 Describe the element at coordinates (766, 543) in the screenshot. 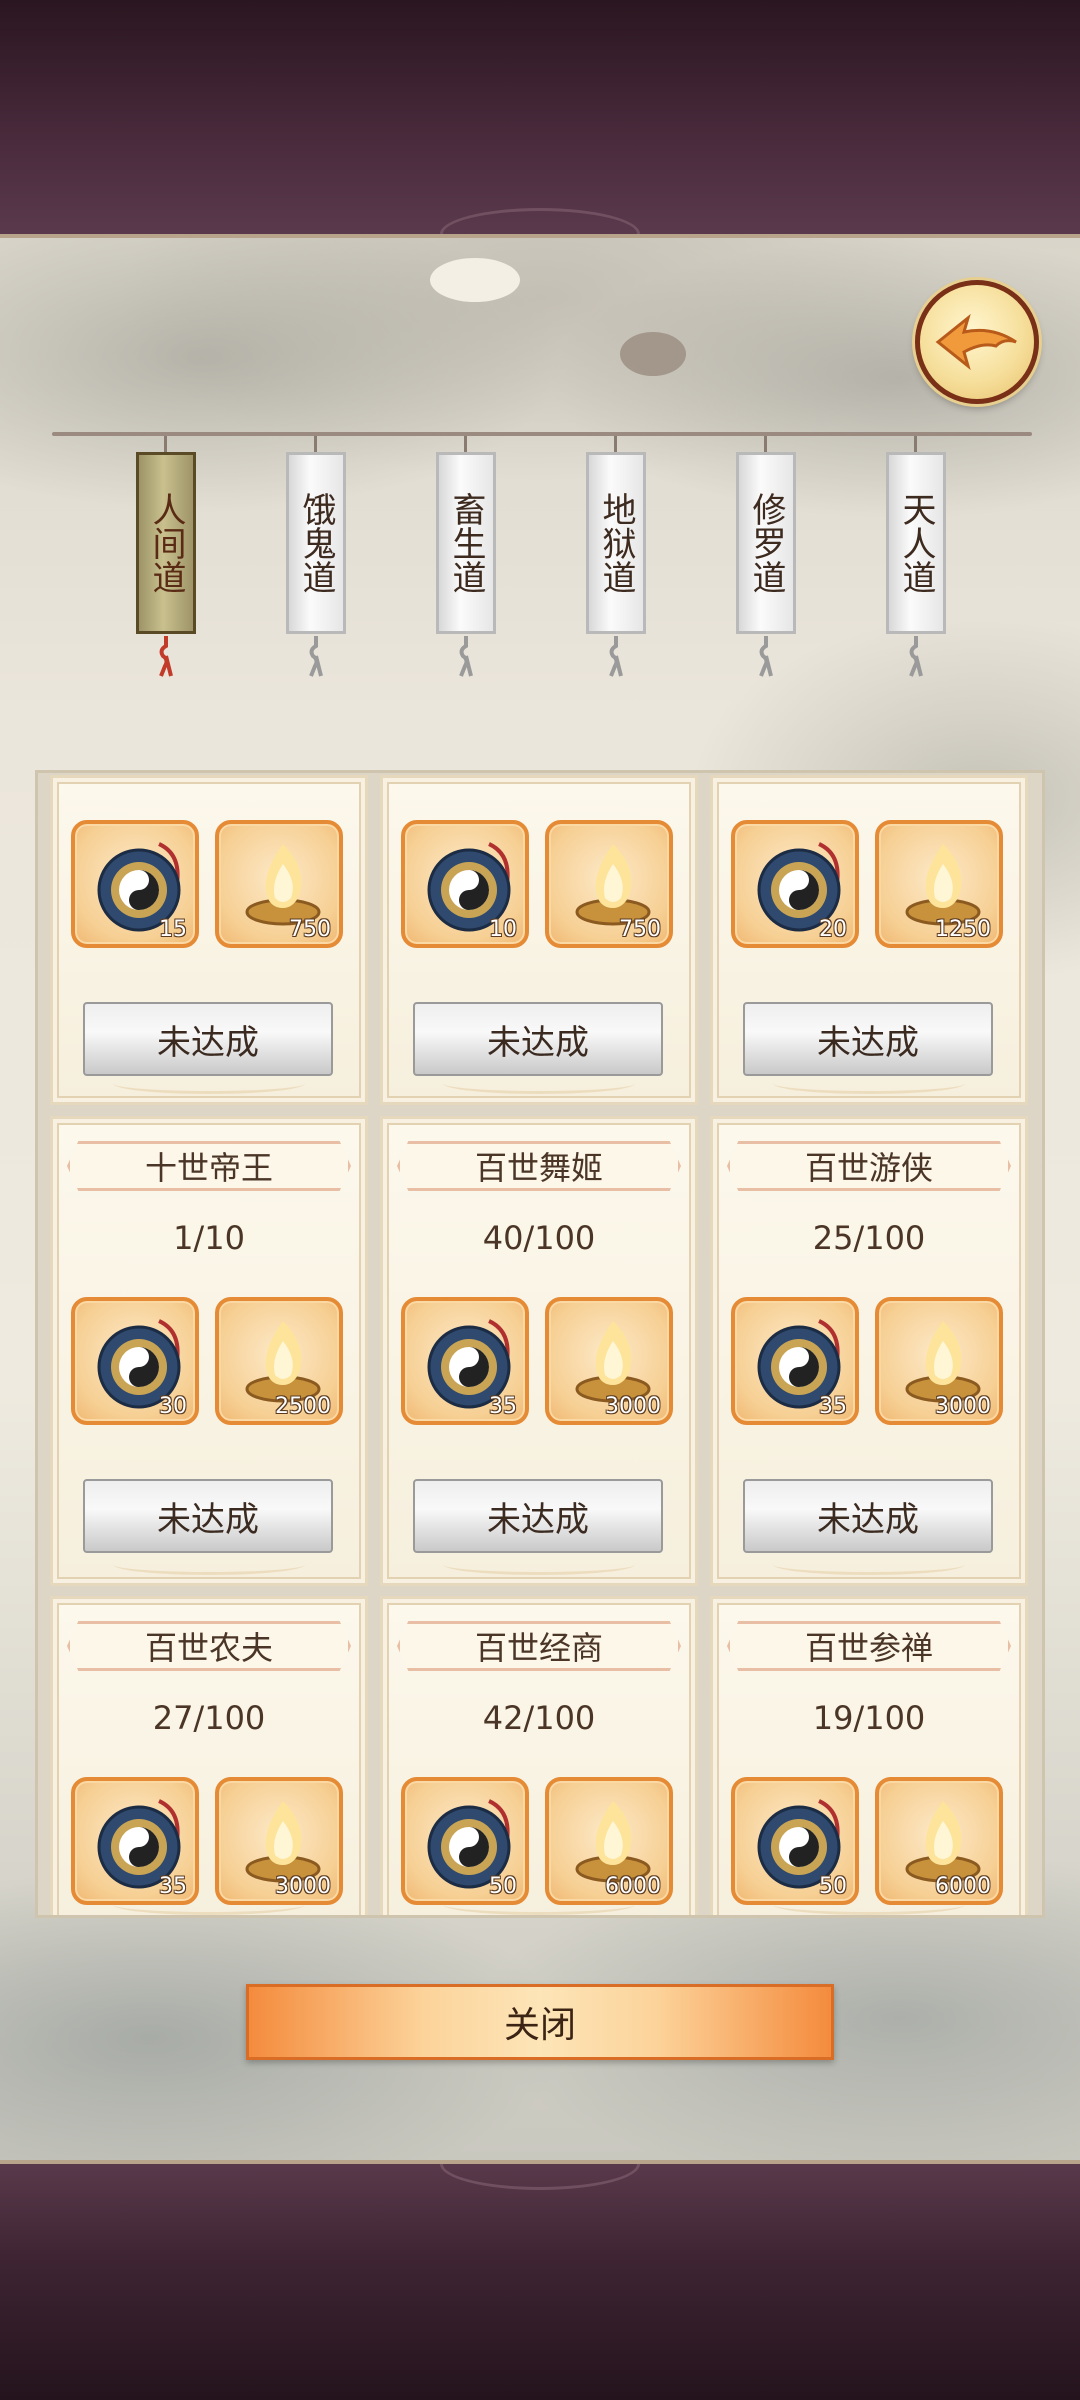

I see `tab-4: 修罗道` at that location.